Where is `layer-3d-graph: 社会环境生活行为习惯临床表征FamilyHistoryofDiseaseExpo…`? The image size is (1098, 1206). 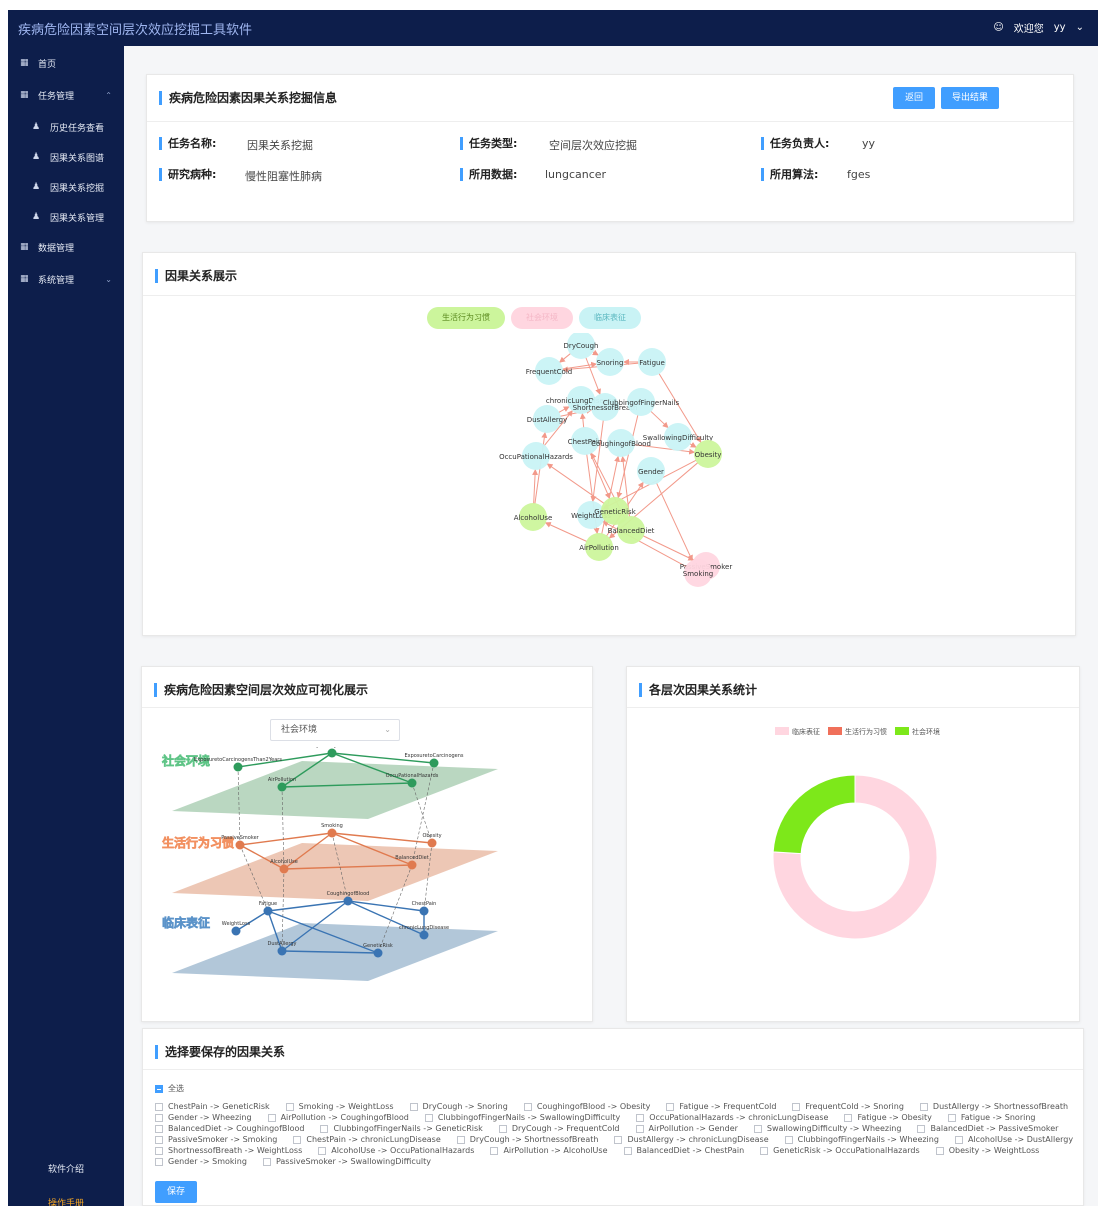
layer-3d-graph: 社会环境生活行为习惯临床表征FamilyHistoryofDiseaseExpo… is located at coordinates (368, 883).